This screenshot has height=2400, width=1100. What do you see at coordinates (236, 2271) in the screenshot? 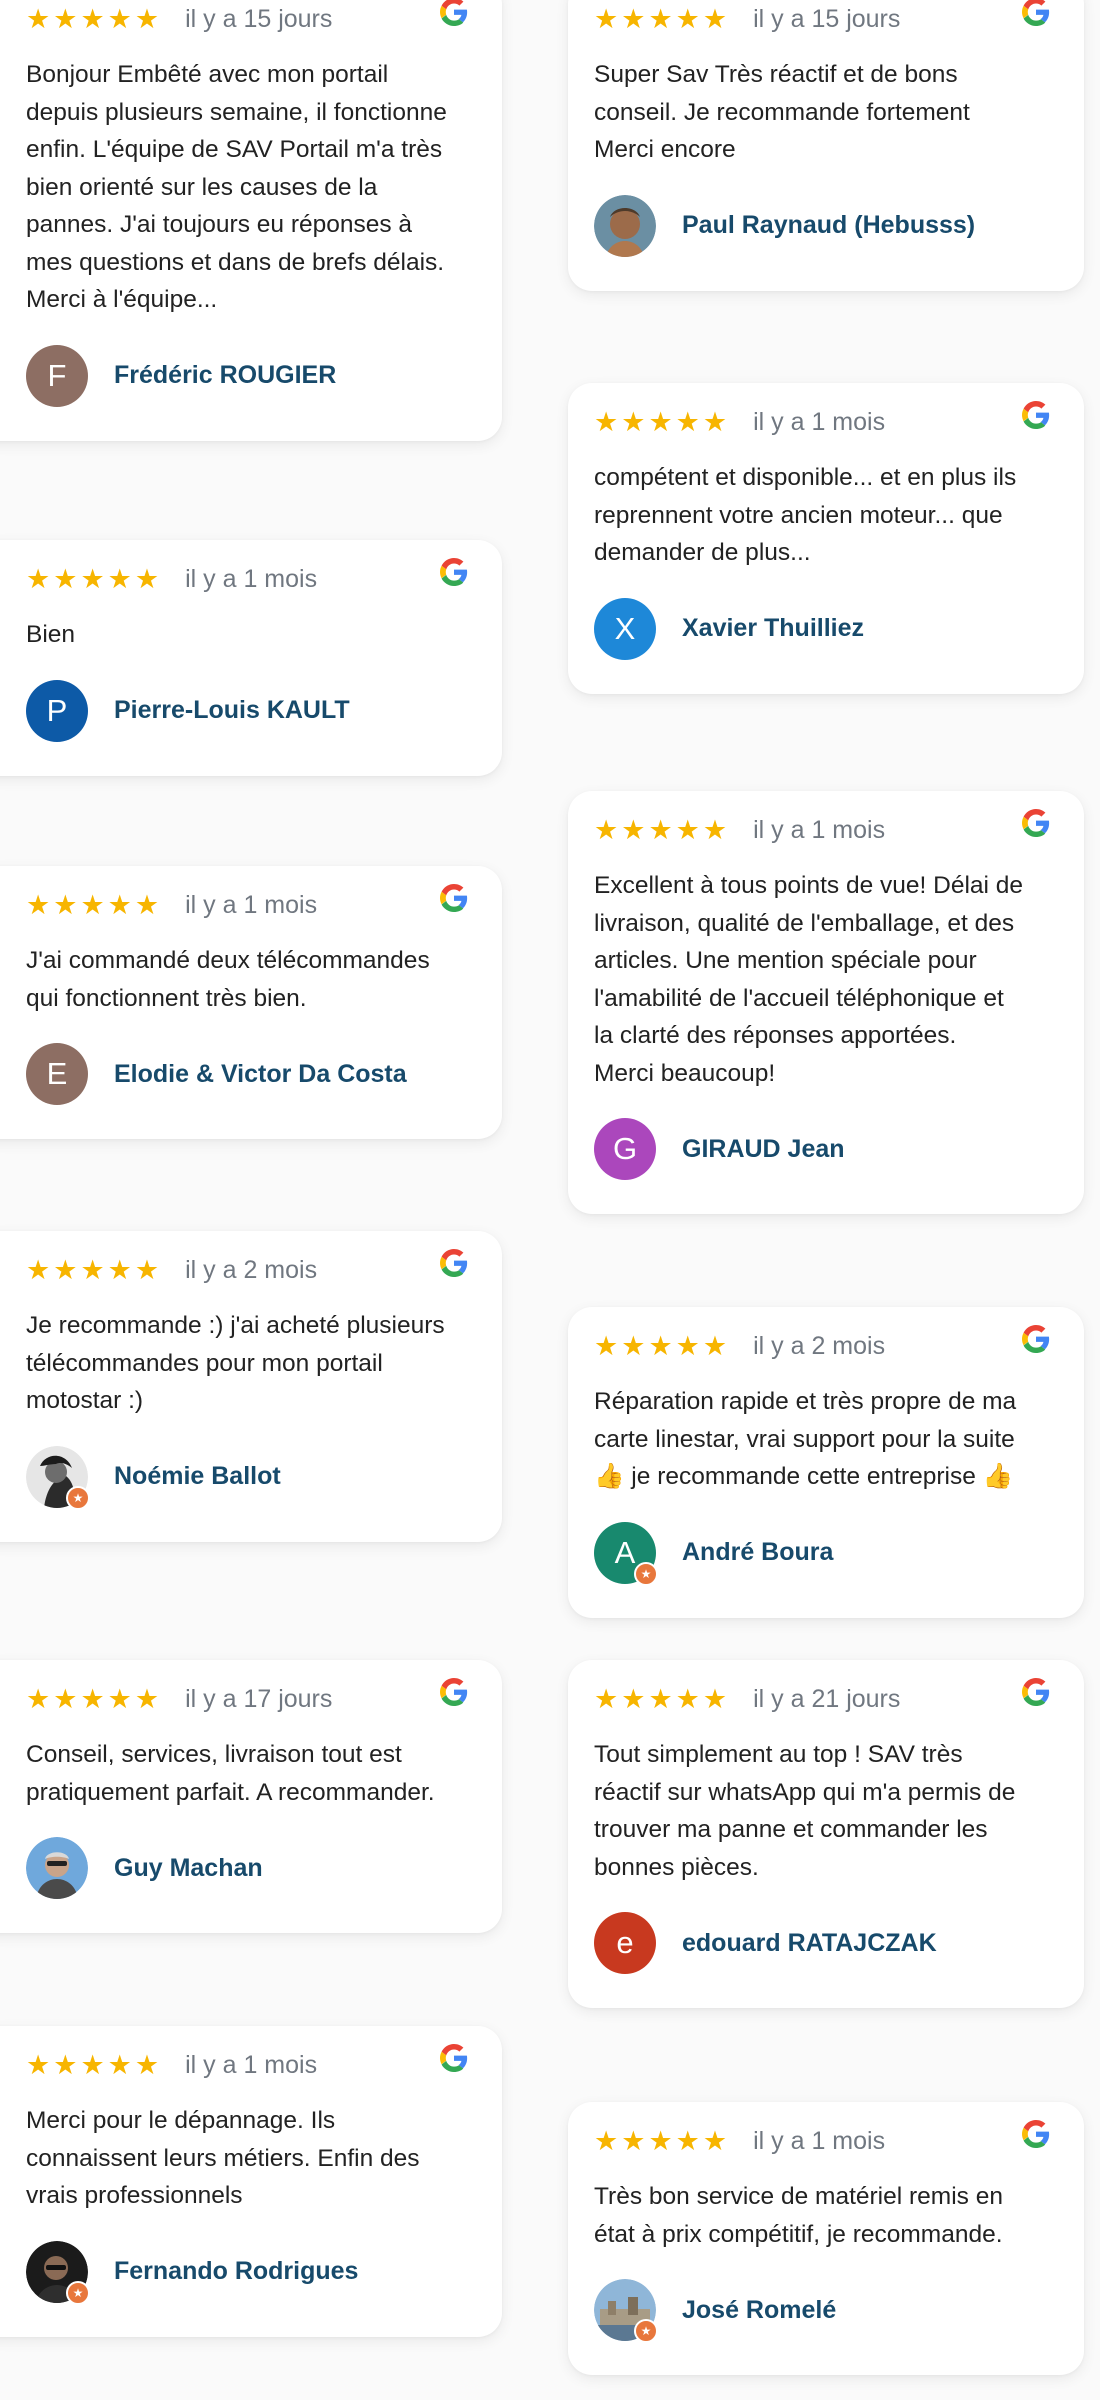
I see `author-name: Fernando Rodrigues` at bounding box center [236, 2271].